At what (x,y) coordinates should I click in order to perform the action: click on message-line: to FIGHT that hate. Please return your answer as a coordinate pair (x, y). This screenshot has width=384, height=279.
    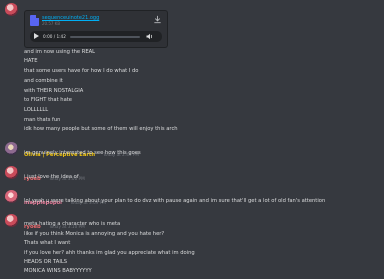
    Looking at the image, I should click on (48, 100).